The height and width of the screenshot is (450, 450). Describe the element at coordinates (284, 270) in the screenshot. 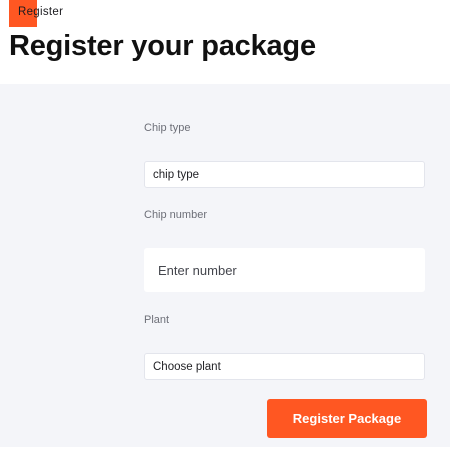

I see `chip-number-field` at that location.